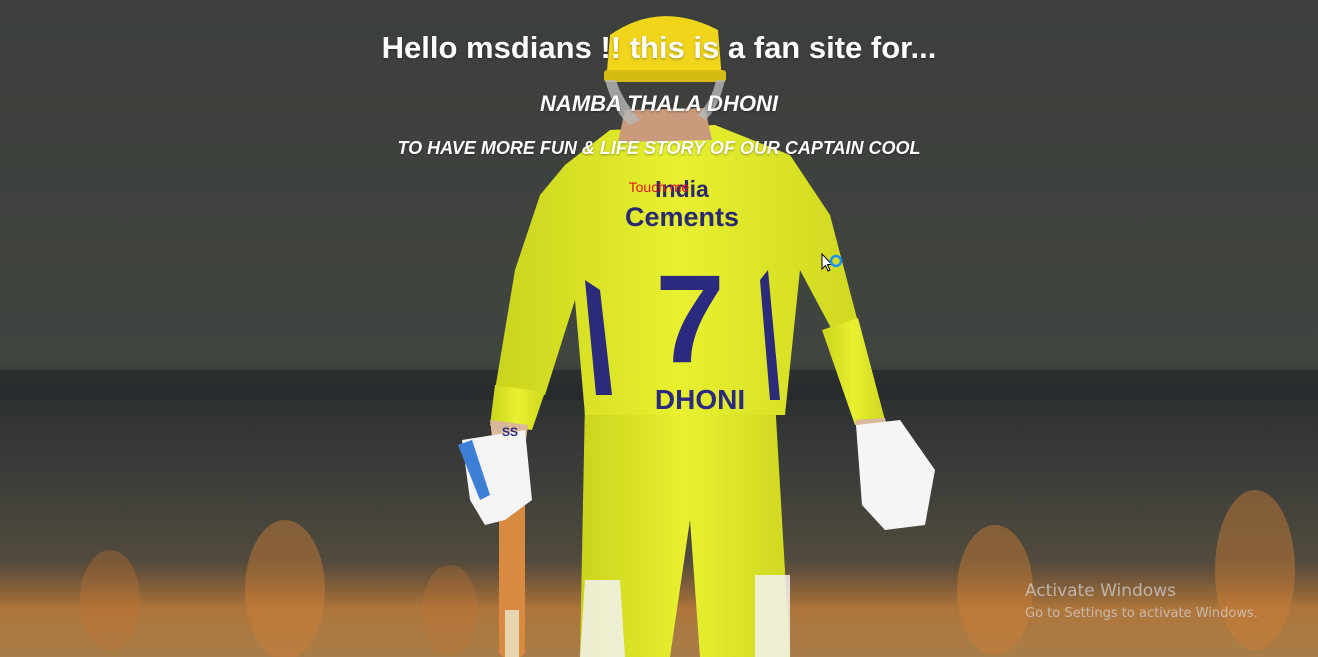  What do you see at coordinates (659, 187) in the screenshot?
I see `touch-me-link: Touch me` at bounding box center [659, 187].